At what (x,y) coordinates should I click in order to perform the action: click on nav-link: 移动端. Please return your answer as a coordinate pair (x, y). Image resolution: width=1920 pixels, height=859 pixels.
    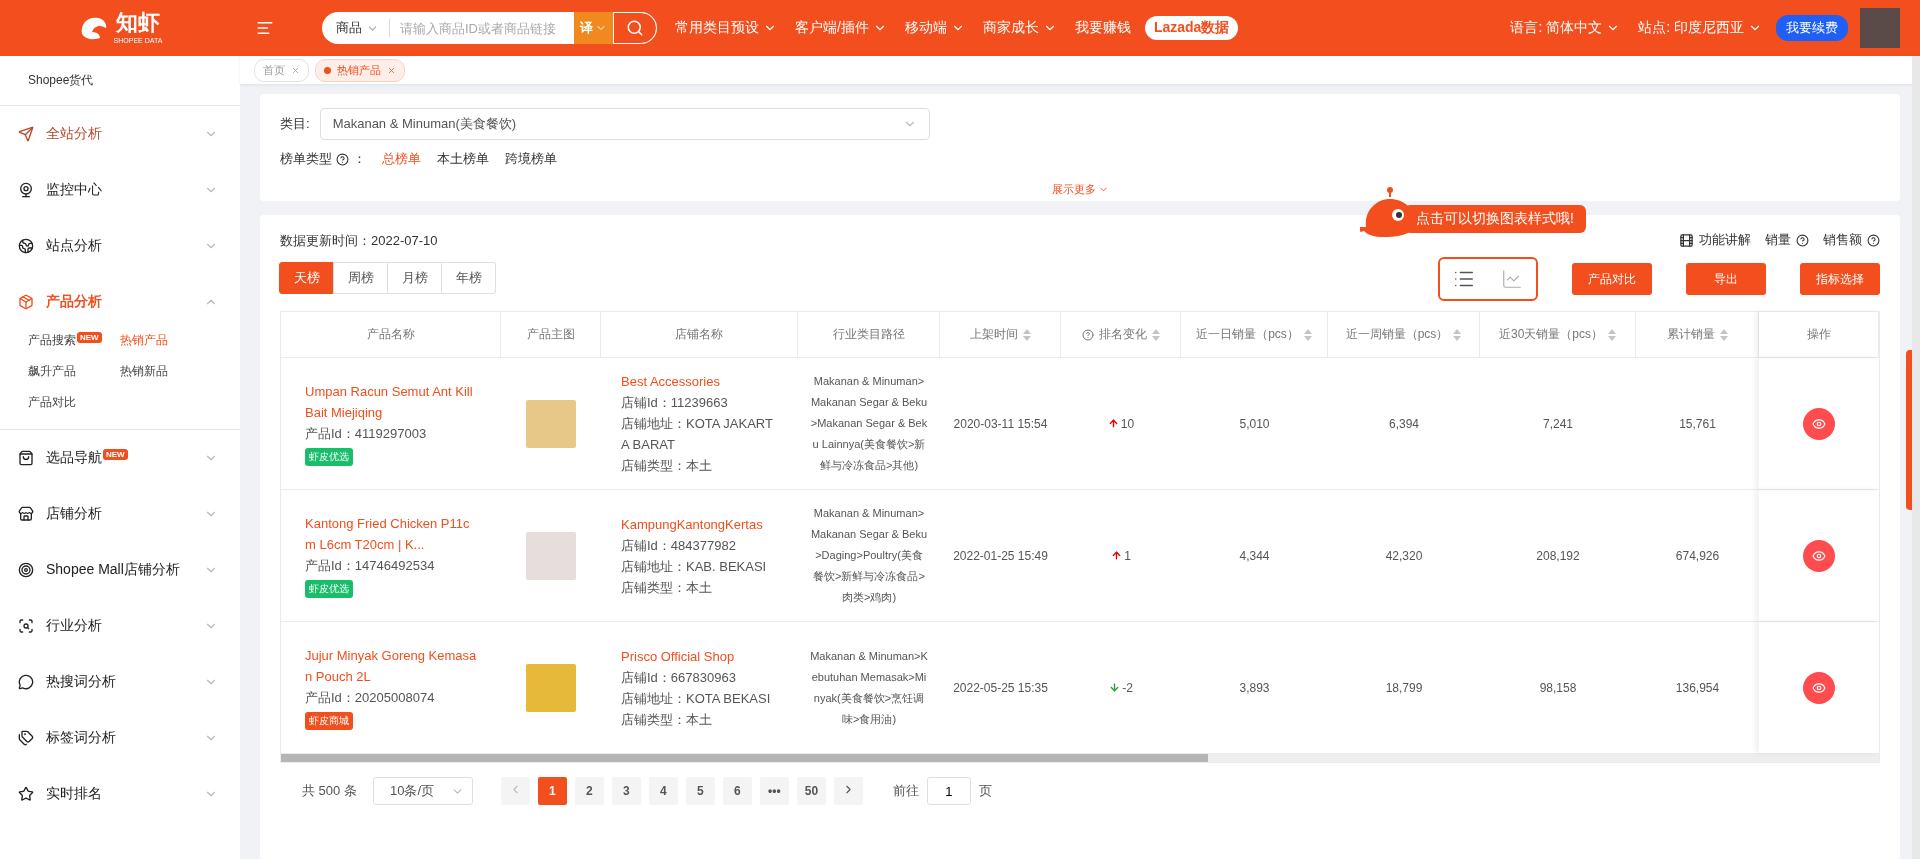
    Looking at the image, I should click on (934, 28).